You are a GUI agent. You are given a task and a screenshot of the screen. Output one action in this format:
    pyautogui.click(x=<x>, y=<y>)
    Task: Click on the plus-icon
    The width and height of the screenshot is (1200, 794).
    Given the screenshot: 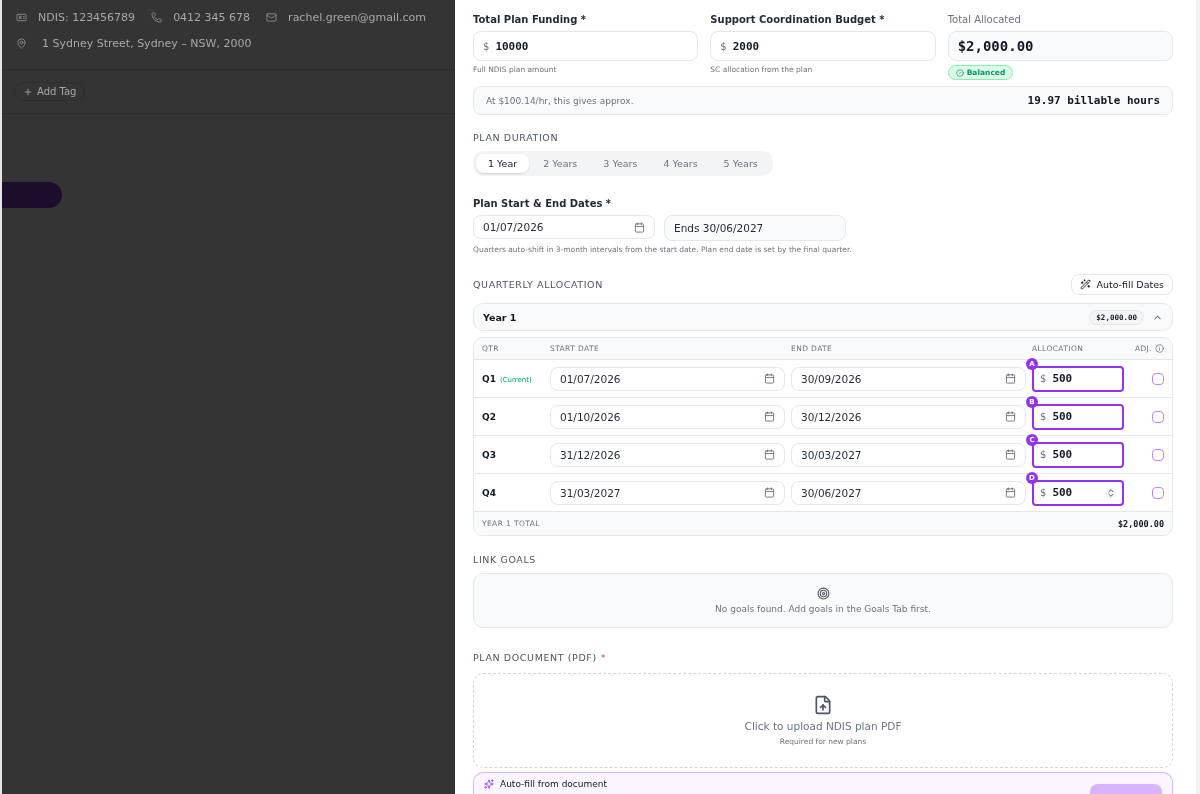 What is the action you would take?
    pyautogui.click(x=28, y=91)
    